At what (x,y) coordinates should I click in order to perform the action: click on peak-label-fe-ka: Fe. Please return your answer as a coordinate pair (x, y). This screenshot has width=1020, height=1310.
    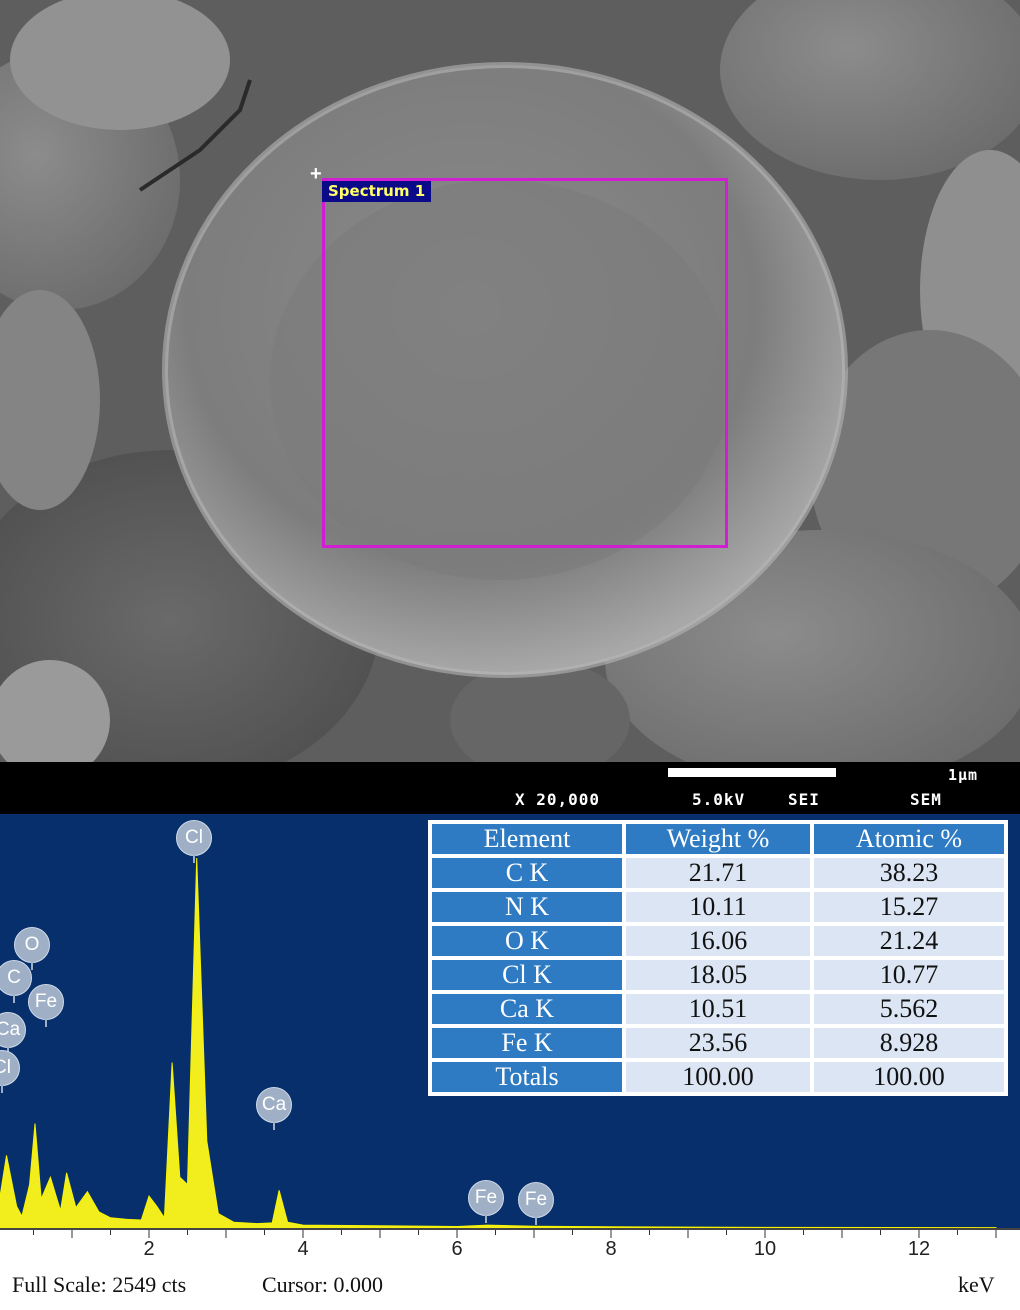
    Looking at the image, I should click on (486, 1201).